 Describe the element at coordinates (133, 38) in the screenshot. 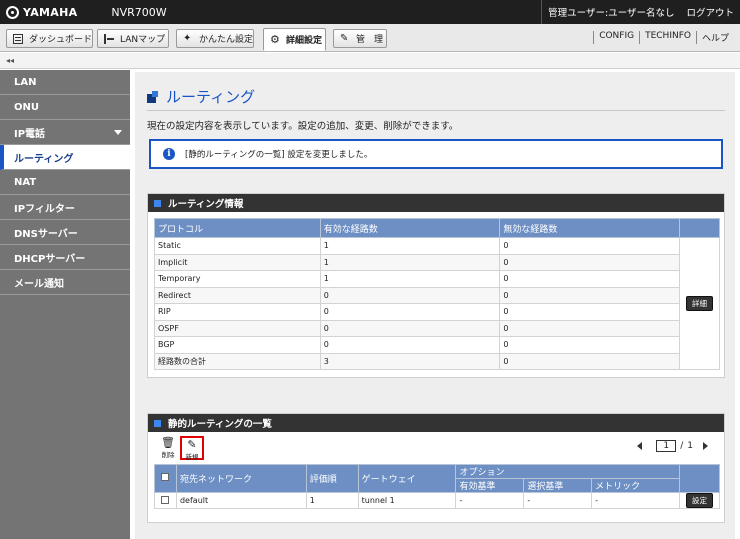

I see `tab-lan-map: LANマップ` at that location.